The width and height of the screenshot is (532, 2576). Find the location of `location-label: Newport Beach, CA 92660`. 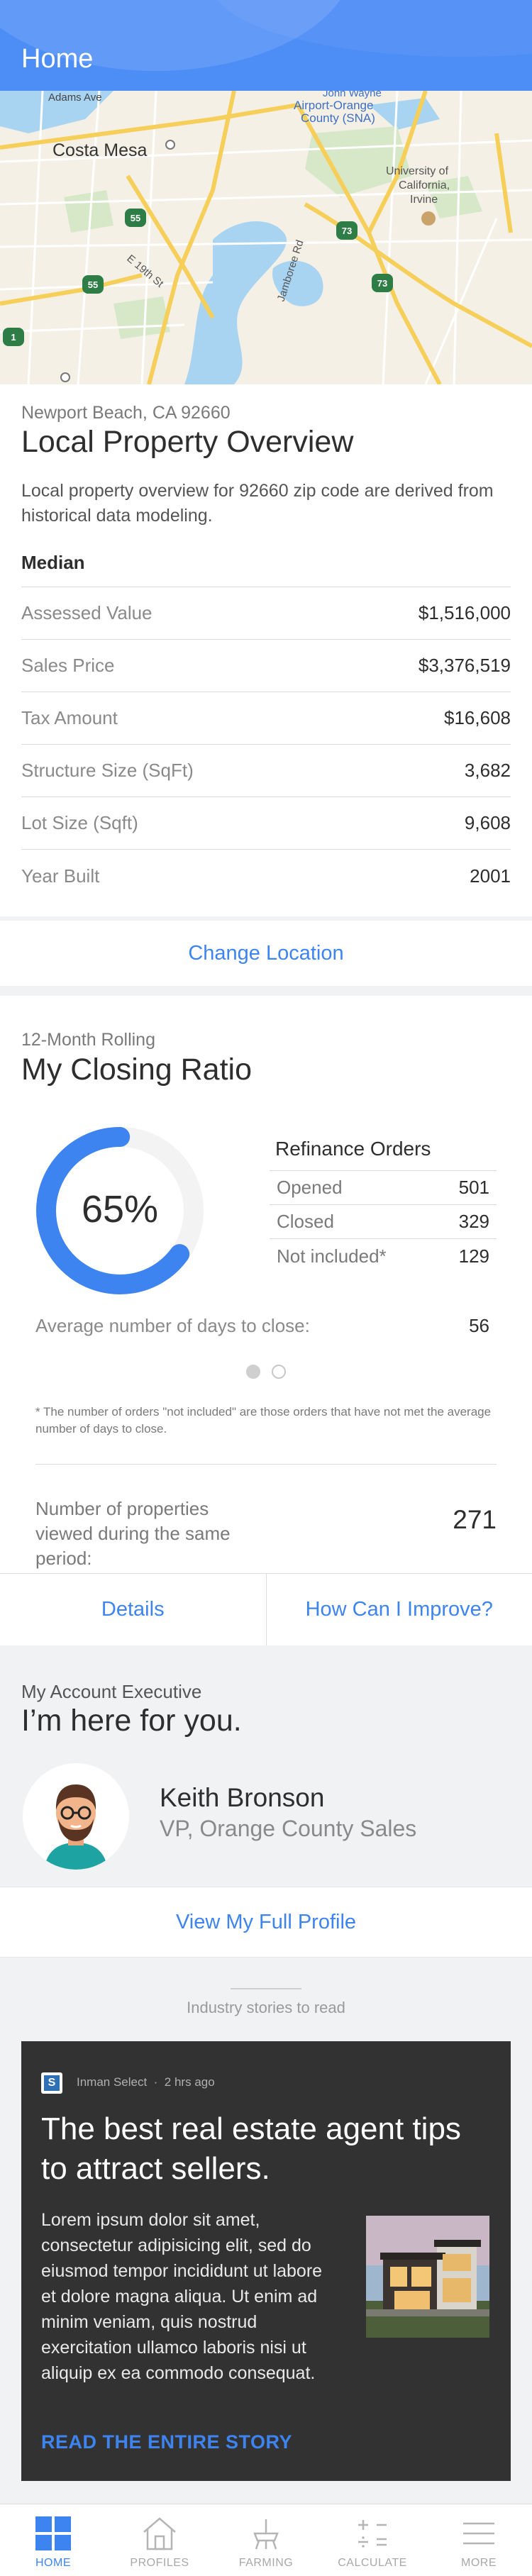

location-label: Newport Beach, CA 92660 is located at coordinates (126, 413).